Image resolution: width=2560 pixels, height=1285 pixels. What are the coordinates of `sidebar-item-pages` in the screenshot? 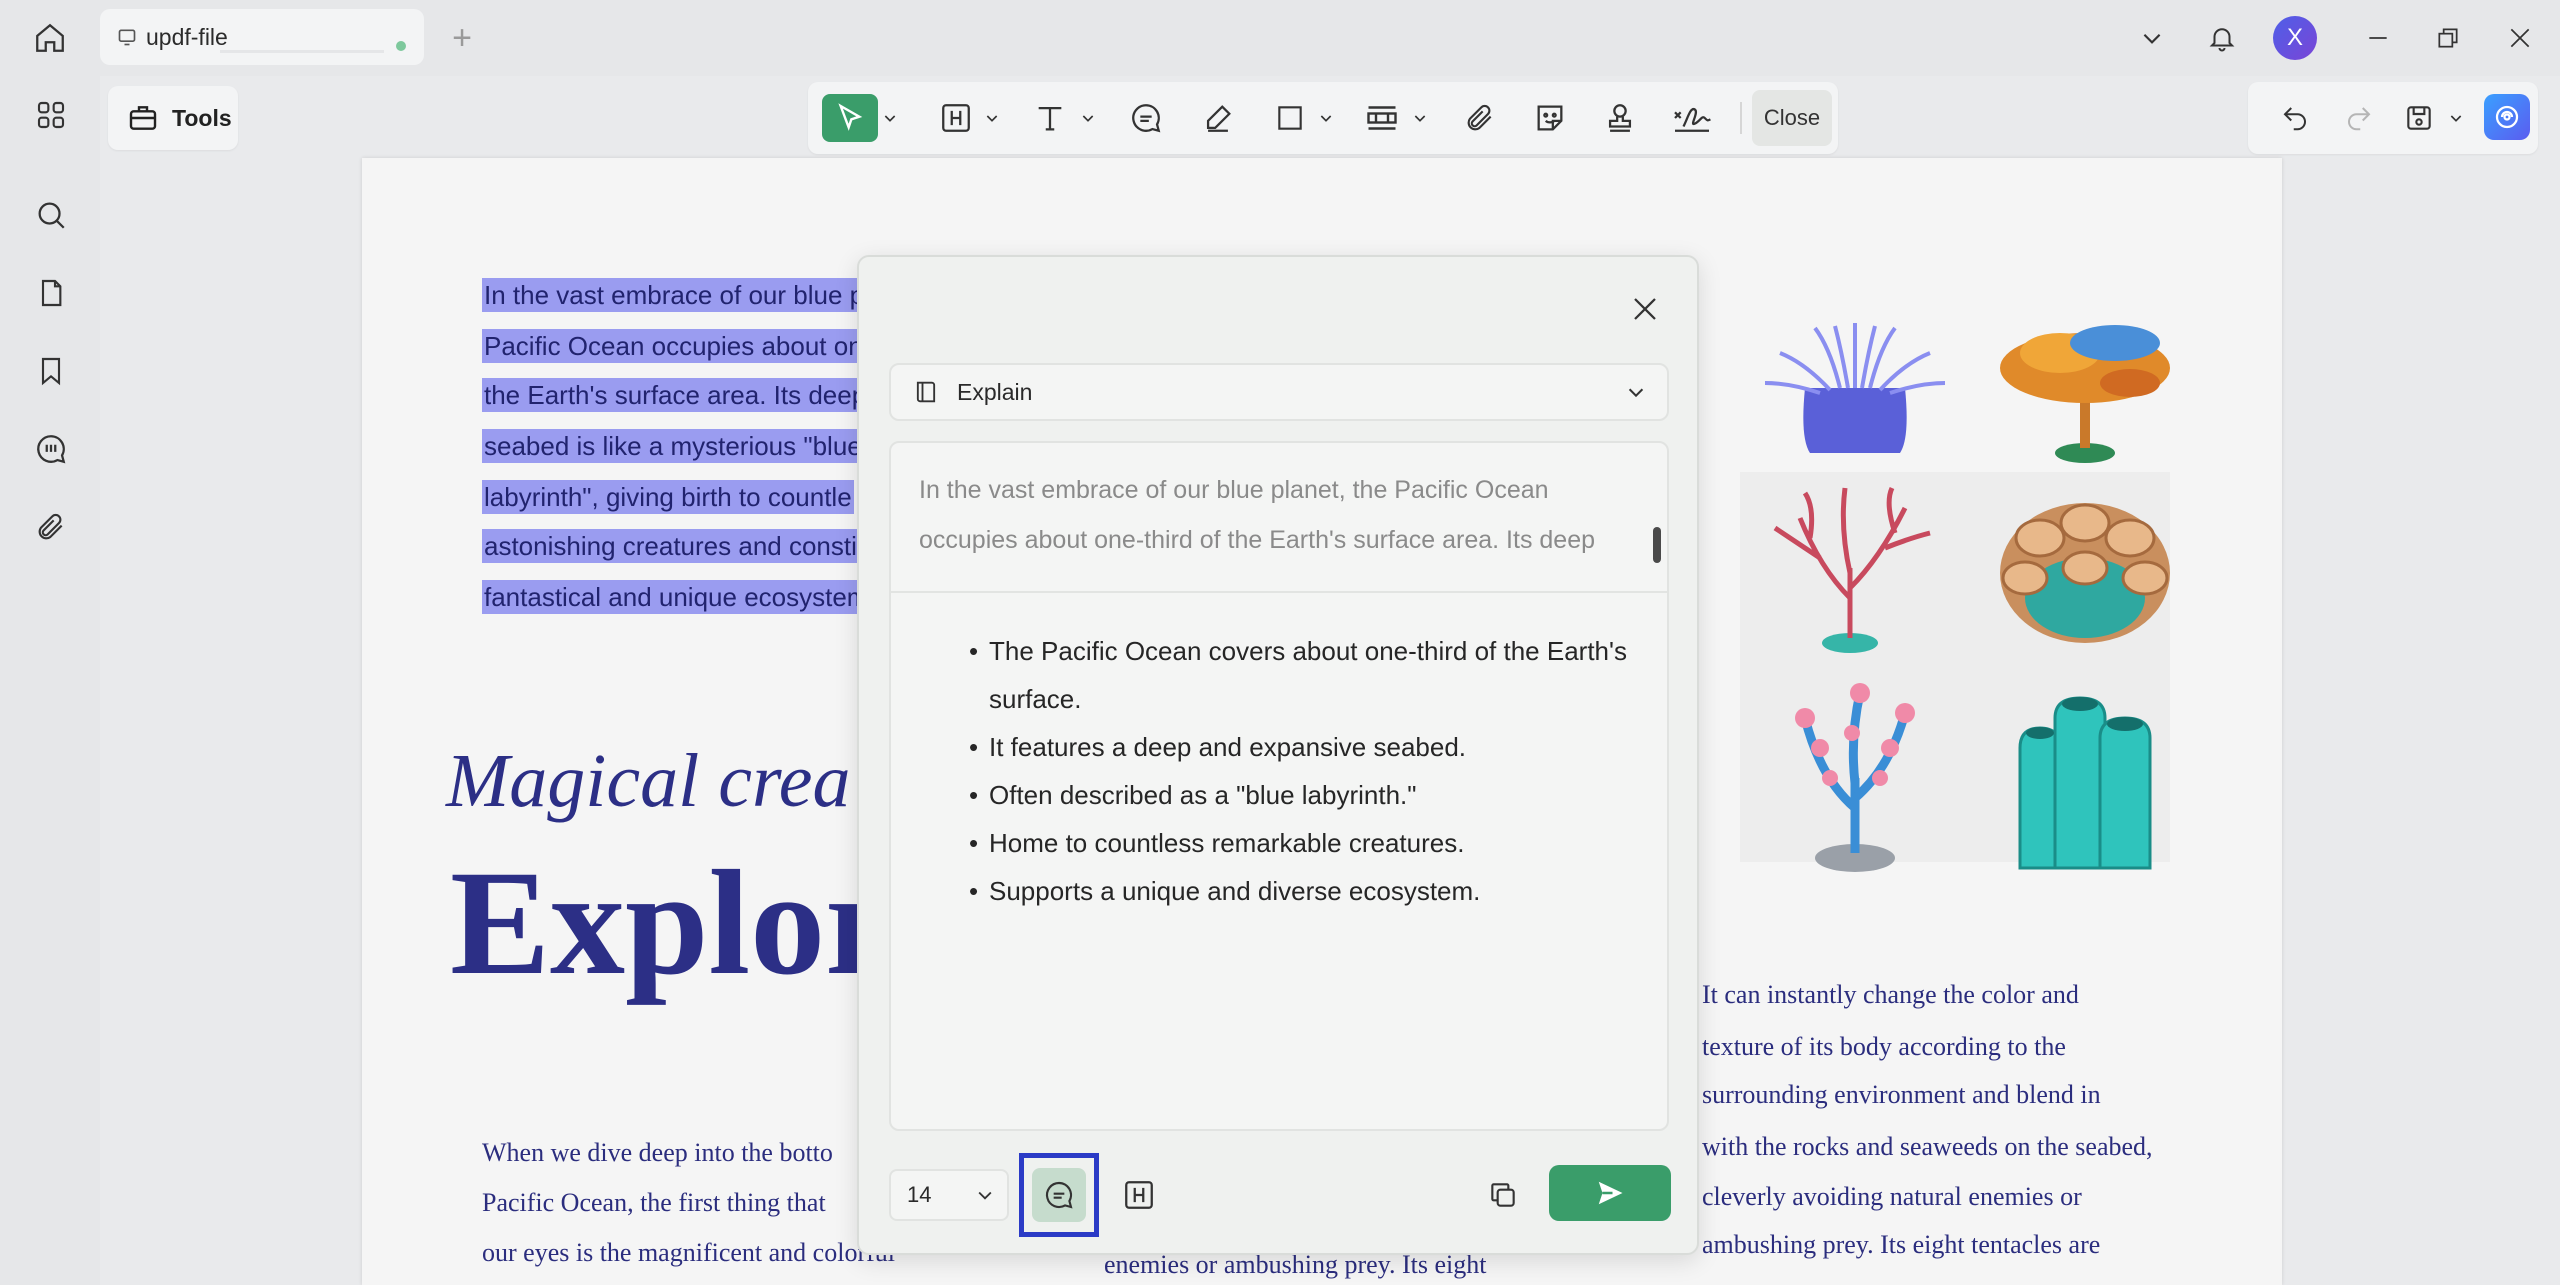 It's located at (51, 293).